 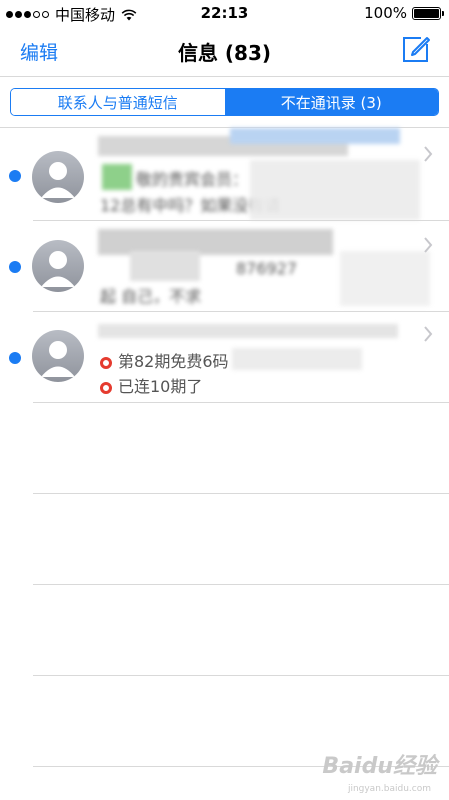 What do you see at coordinates (267, 268) in the screenshot?
I see `message-preview-line1: 876927` at bounding box center [267, 268].